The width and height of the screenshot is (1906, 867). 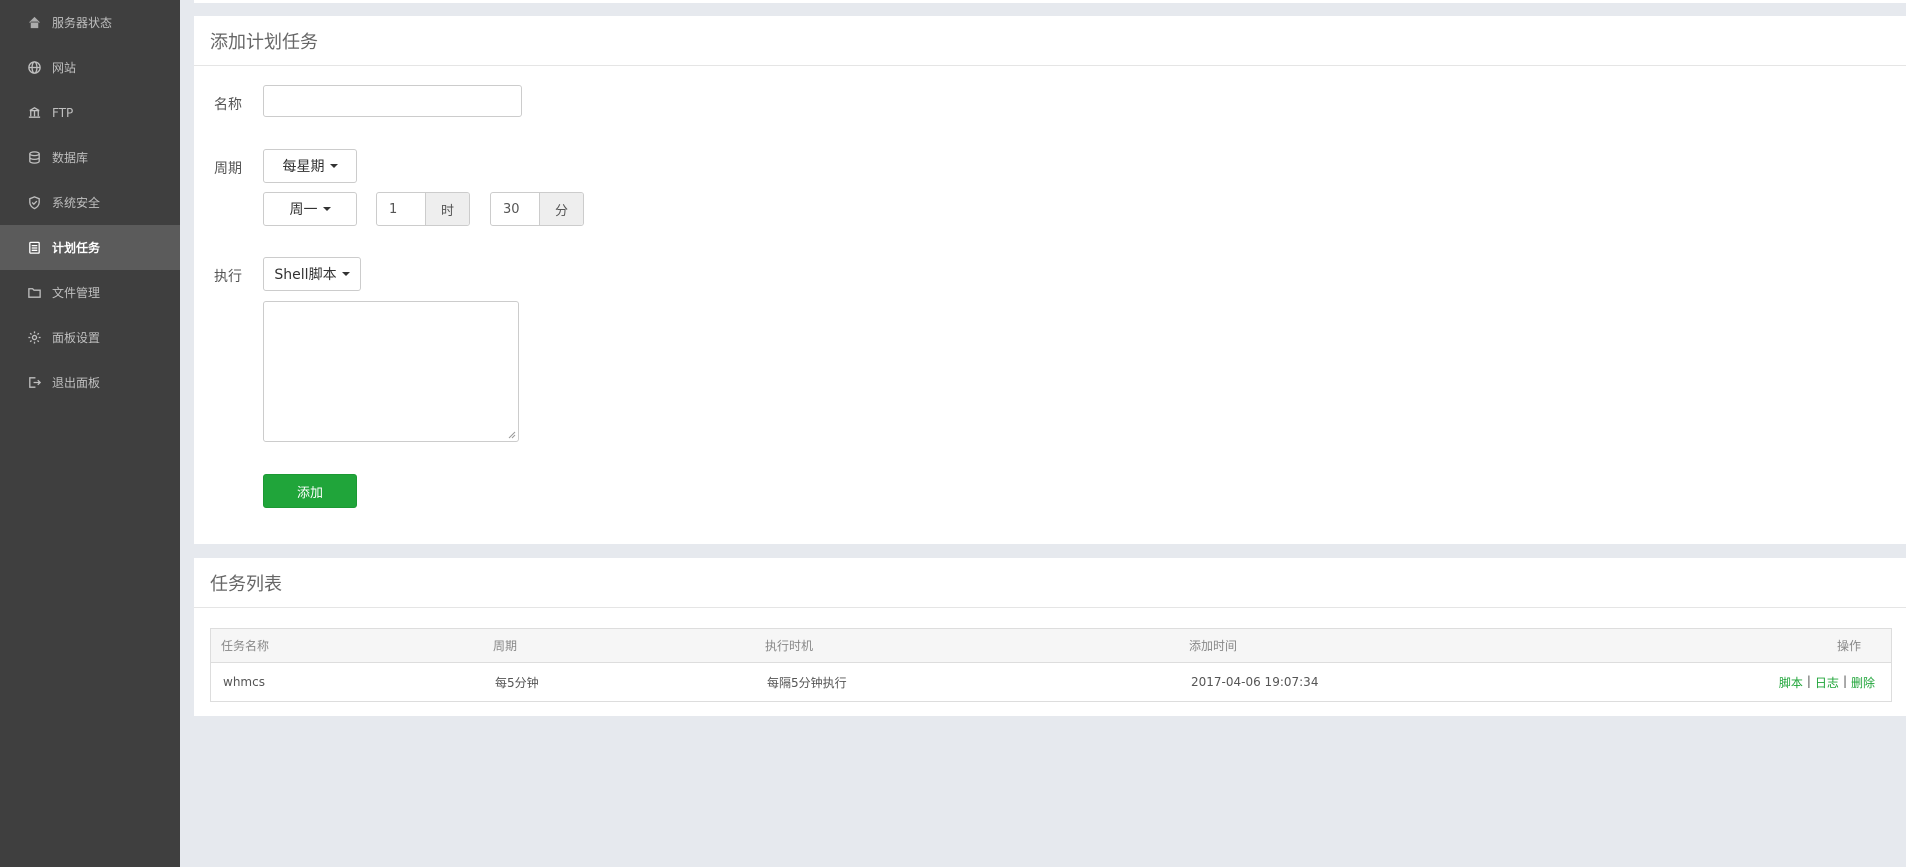 I want to click on exec-type-dropdown: Shell脚本, so click(x=312, y=274).